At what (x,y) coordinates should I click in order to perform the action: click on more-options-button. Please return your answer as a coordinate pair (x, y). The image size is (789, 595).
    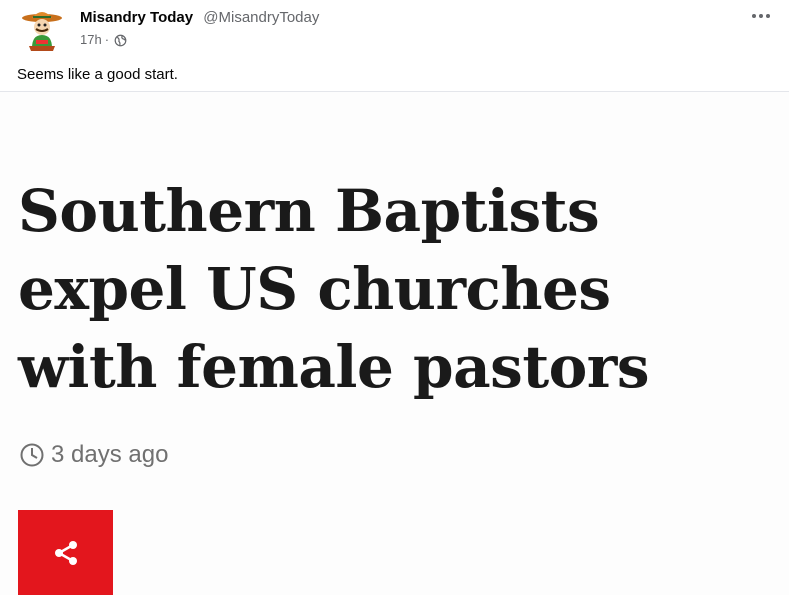
    Looking at the image, I should click on (761, 16).